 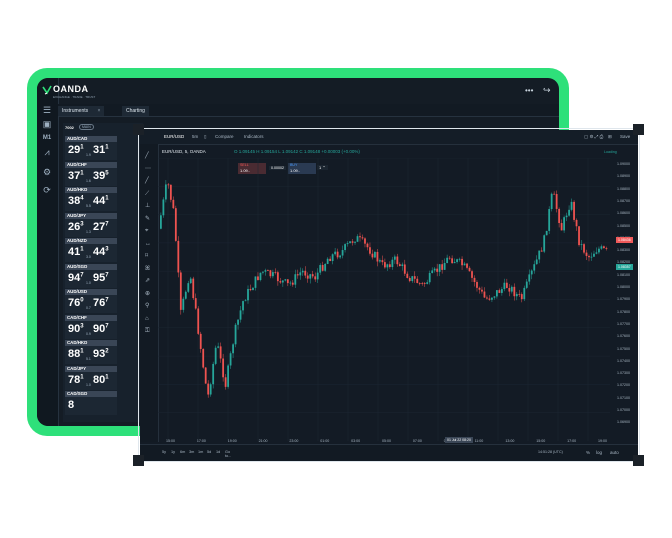 I want to click on sell-price: 411, so click(x=76, y=252).